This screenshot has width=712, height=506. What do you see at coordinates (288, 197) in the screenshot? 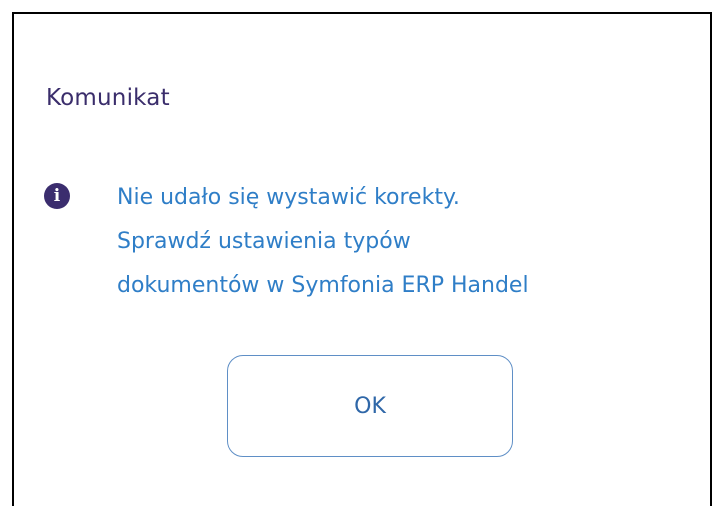
I see `message-line-1: Nie udało się wystawić korekty.` at bounding box center [288, 197].